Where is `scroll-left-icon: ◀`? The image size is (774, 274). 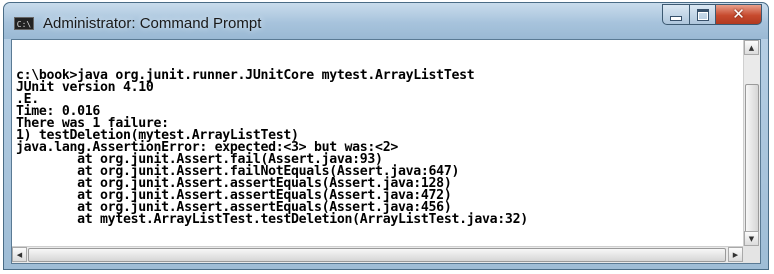 scroll-left-icon: ◀ is located at coordinates (19, 254).